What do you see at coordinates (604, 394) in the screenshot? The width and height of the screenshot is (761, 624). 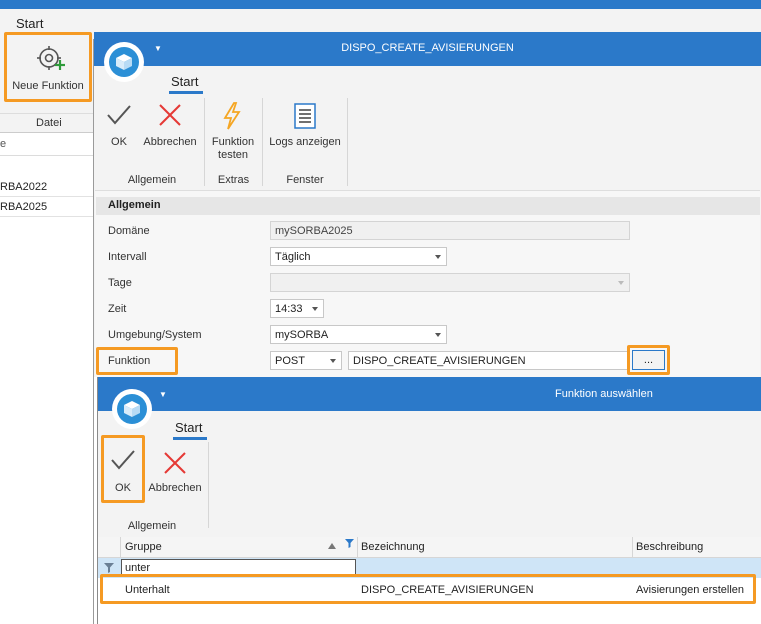 I see `select-function-title: Funktion auswählen` at bounding box center [604, 394].